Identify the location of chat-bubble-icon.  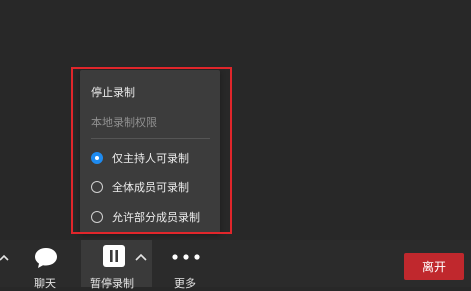
(46, 258).